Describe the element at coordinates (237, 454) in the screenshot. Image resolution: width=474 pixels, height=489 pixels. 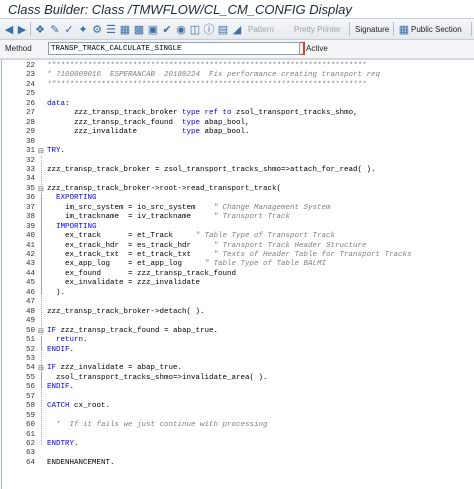
I see `code-line: 63` at that location.